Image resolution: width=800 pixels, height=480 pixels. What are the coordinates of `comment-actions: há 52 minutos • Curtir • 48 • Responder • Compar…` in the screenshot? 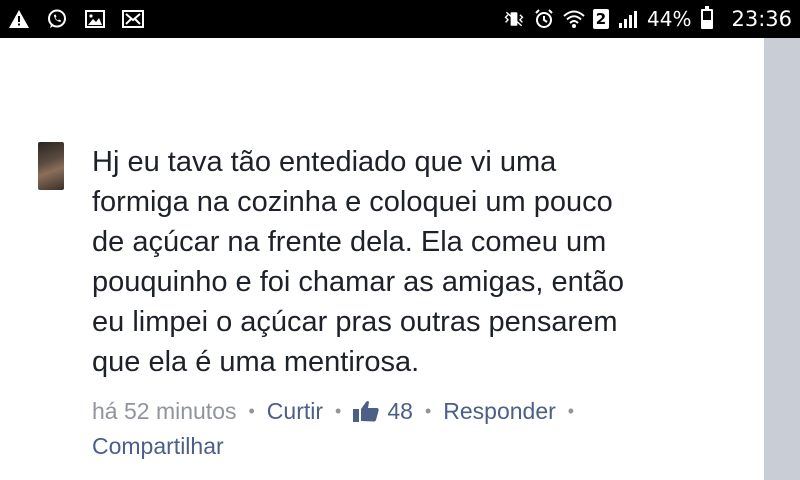 It's located at (412, 428).